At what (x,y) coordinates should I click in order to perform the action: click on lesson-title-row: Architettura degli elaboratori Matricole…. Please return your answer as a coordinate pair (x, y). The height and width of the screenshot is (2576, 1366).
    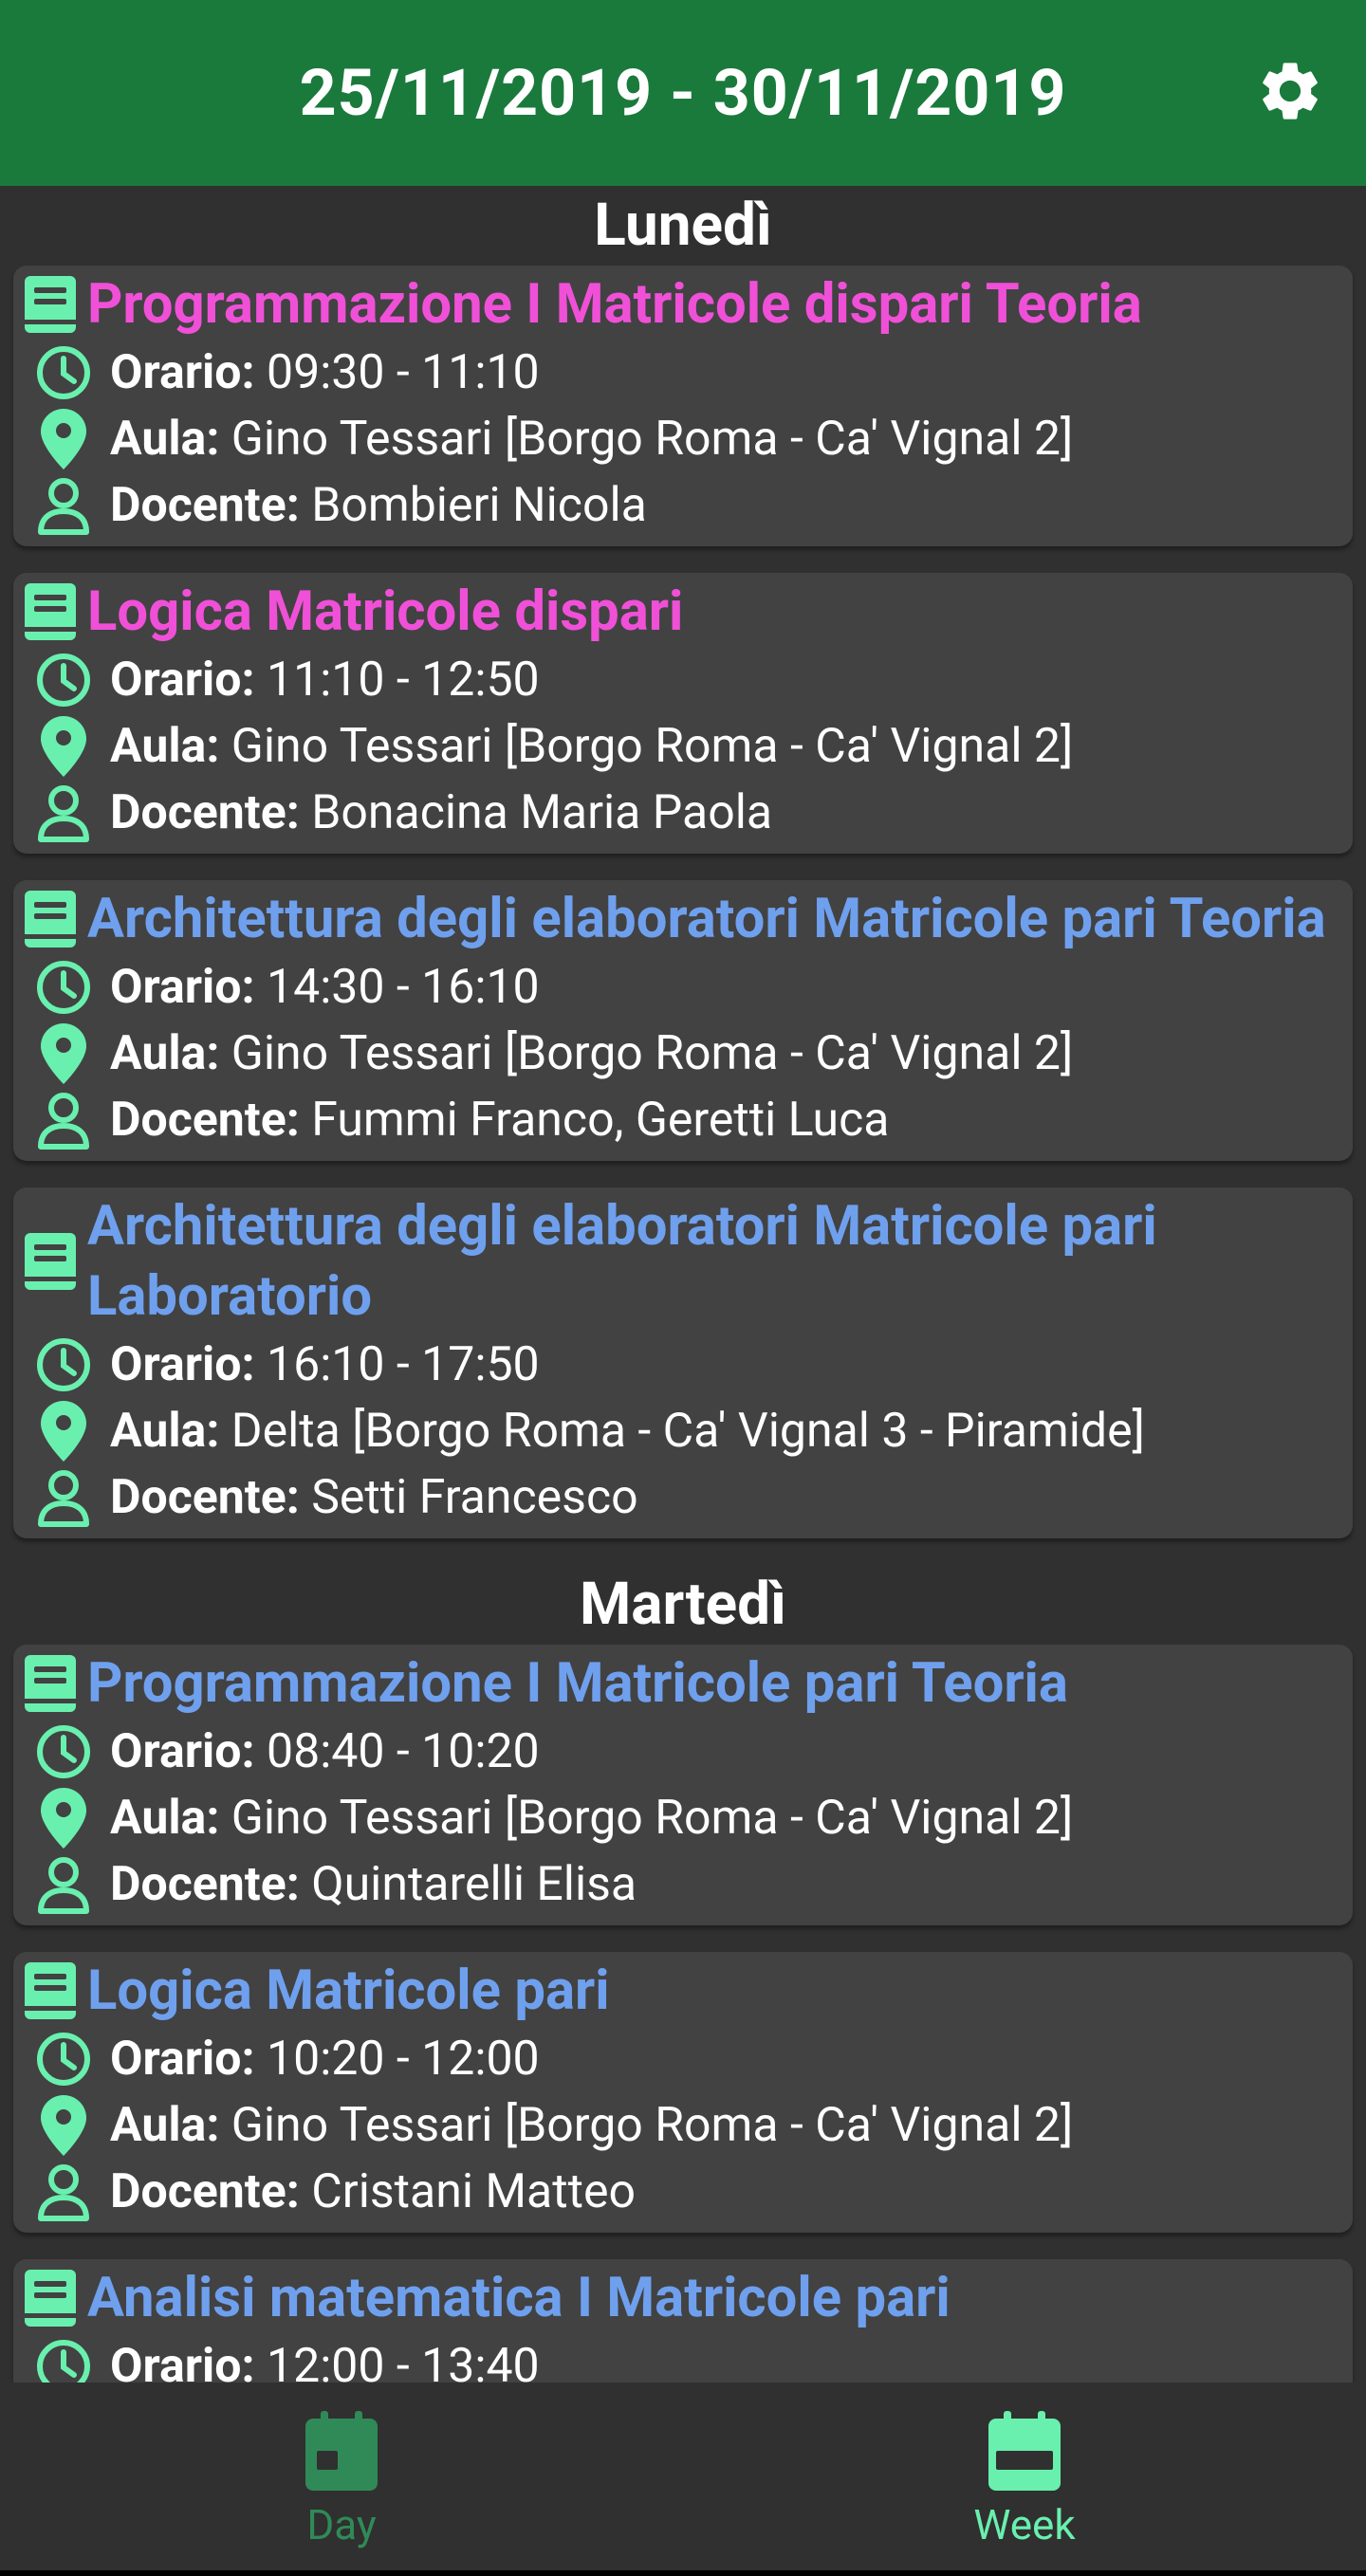
    Looking at the image, I should click on (683, 919).